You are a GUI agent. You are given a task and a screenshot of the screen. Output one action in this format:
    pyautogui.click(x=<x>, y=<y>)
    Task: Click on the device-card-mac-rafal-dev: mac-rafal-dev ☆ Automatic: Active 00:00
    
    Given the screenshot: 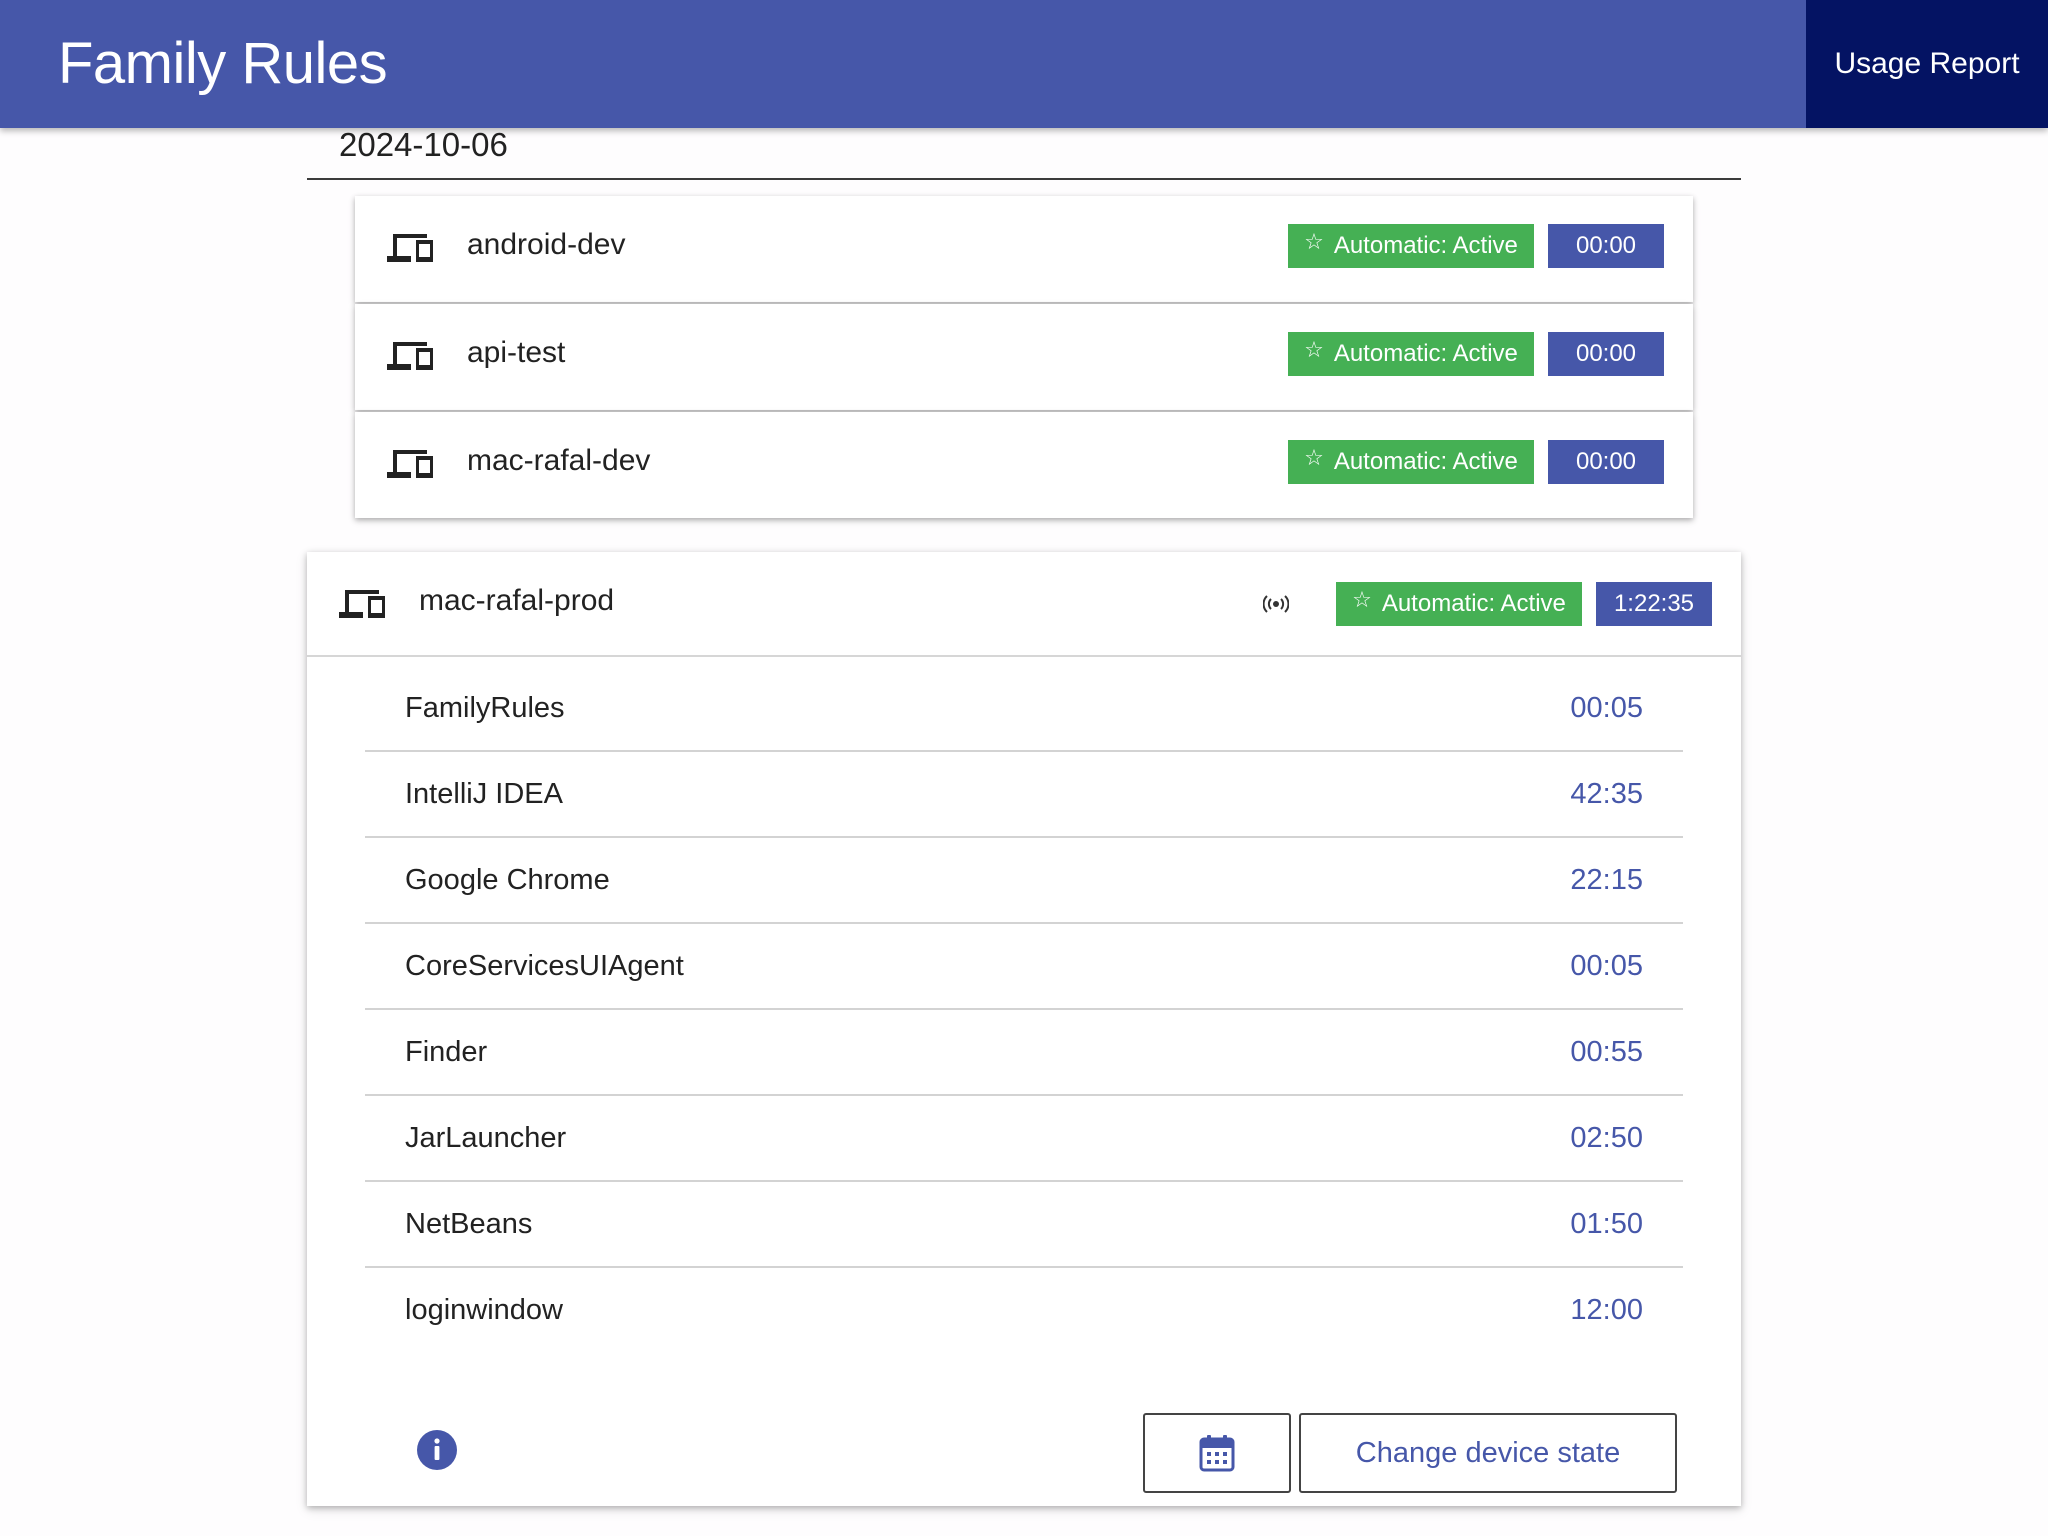 What is the action you would take?
    pyautogui.click(x=1024, y=465)
    